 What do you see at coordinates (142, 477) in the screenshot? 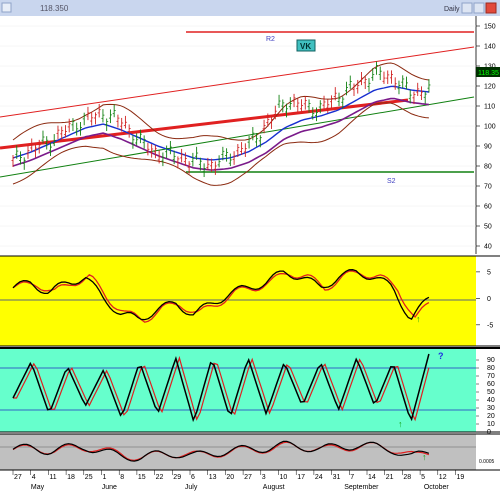
I see `x-tick-label: 15` at bounding box center [142, 477].